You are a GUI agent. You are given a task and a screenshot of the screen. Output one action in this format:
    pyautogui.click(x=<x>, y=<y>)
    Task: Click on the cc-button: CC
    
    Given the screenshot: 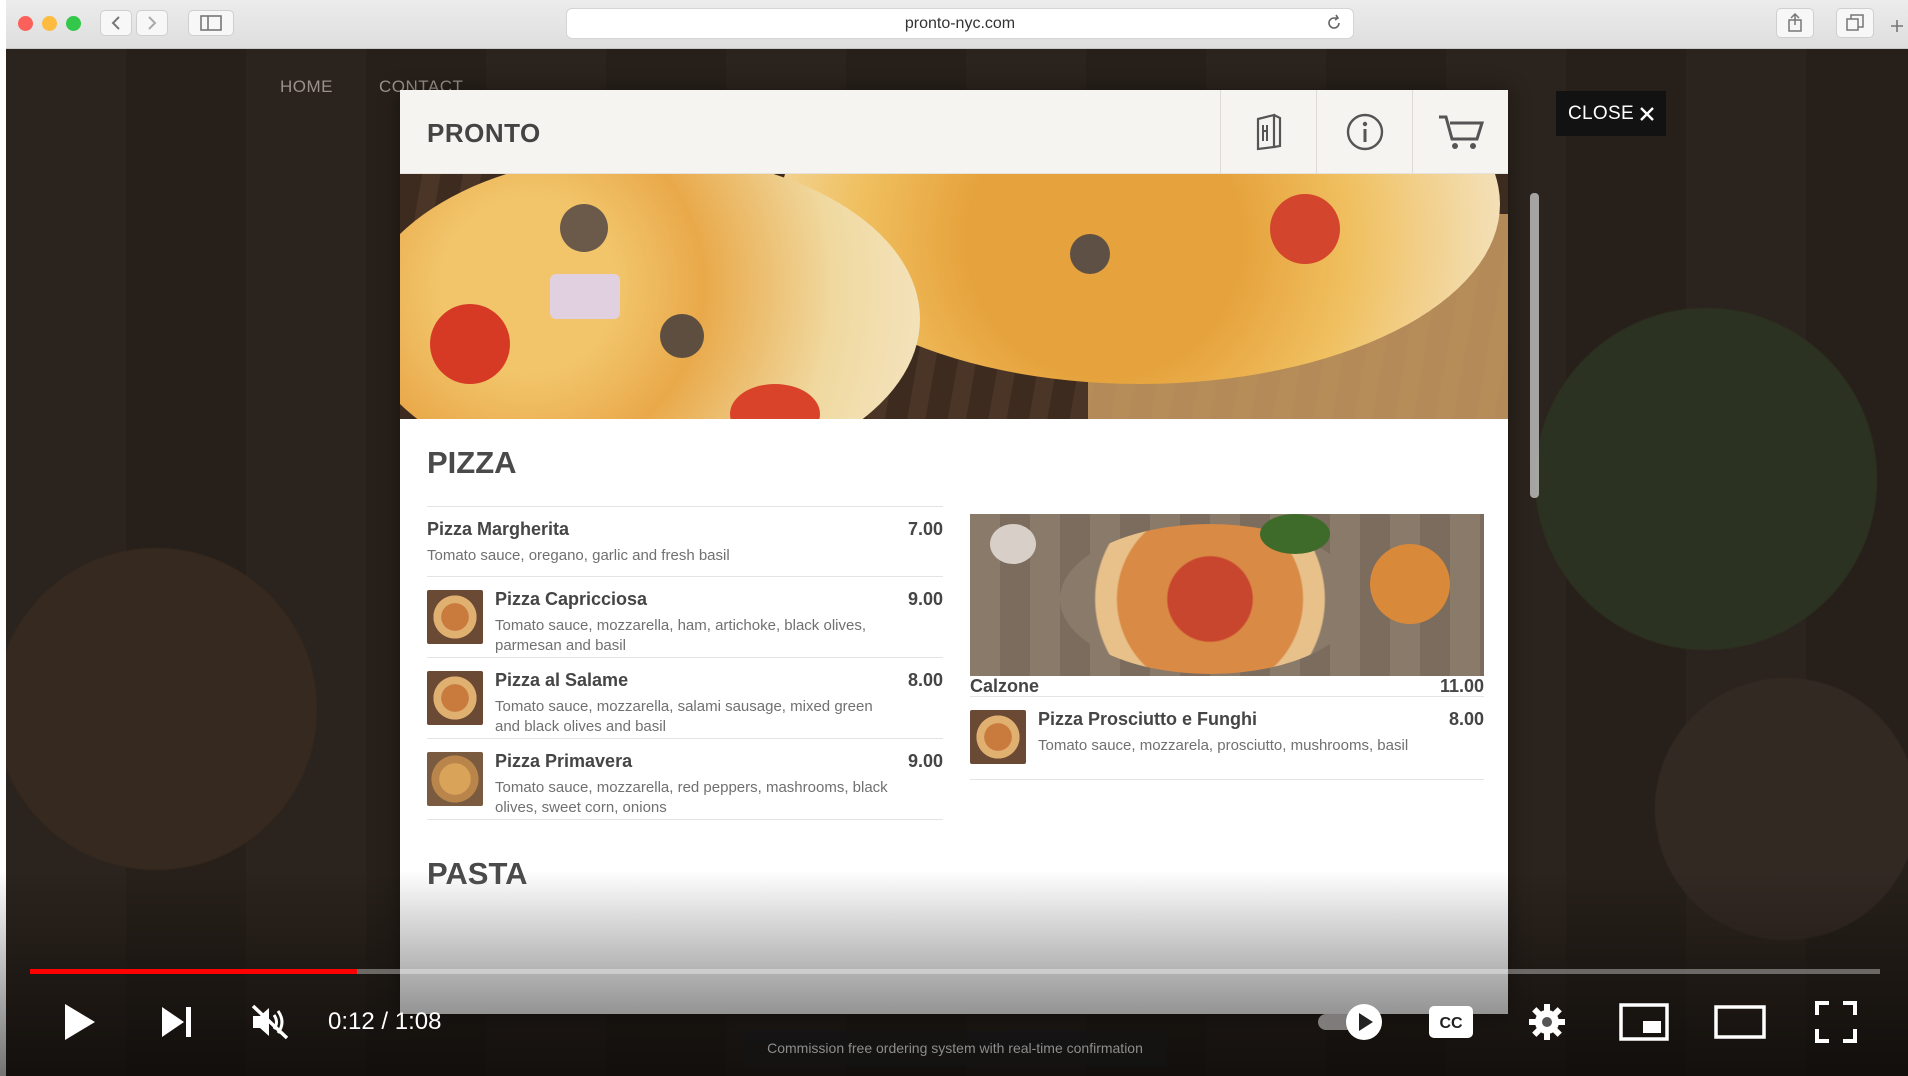 What is the action you would take?
    pyautogui.click(x=1451, y=1022)
    